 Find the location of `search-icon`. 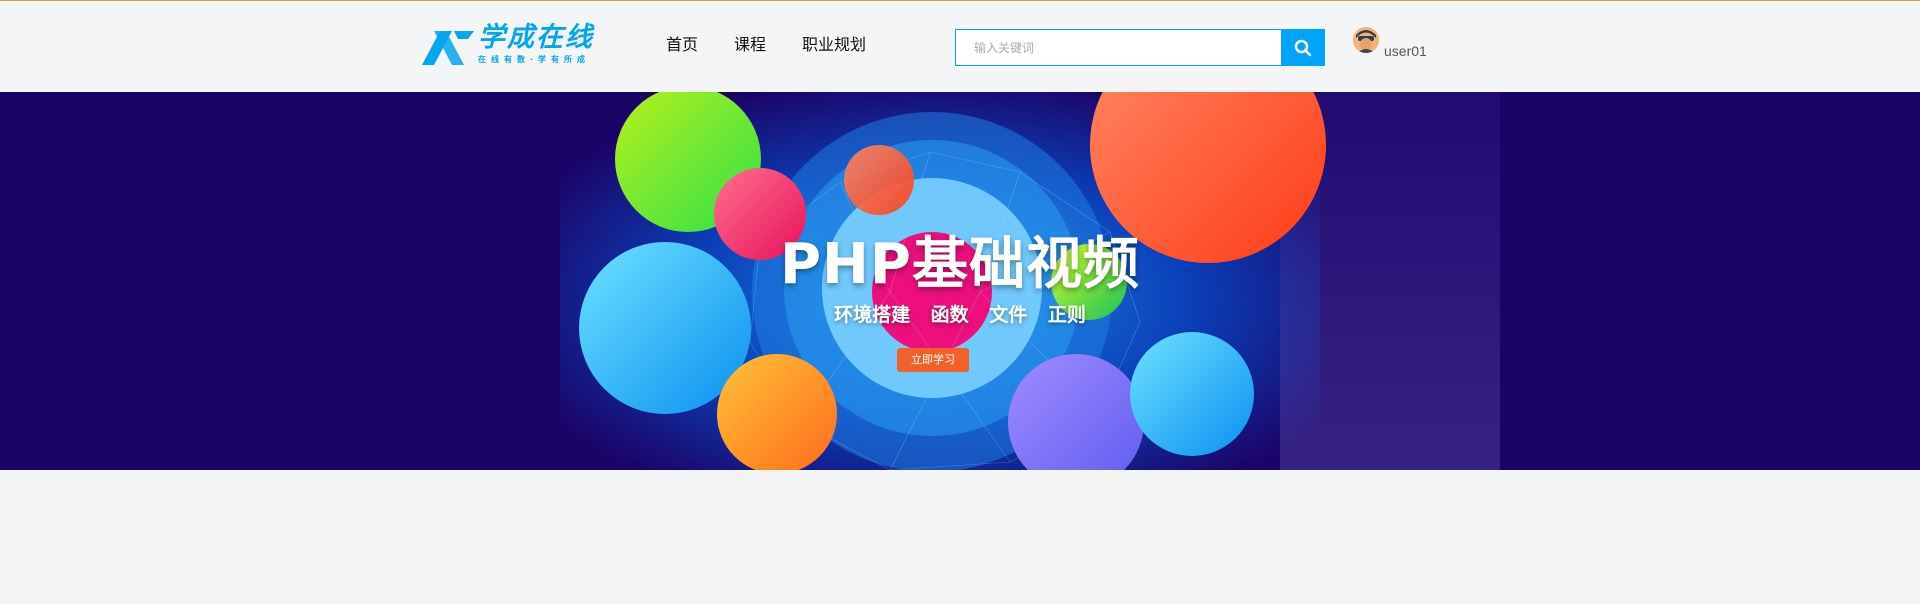

search-icon is located at coordinates (1303, 47).